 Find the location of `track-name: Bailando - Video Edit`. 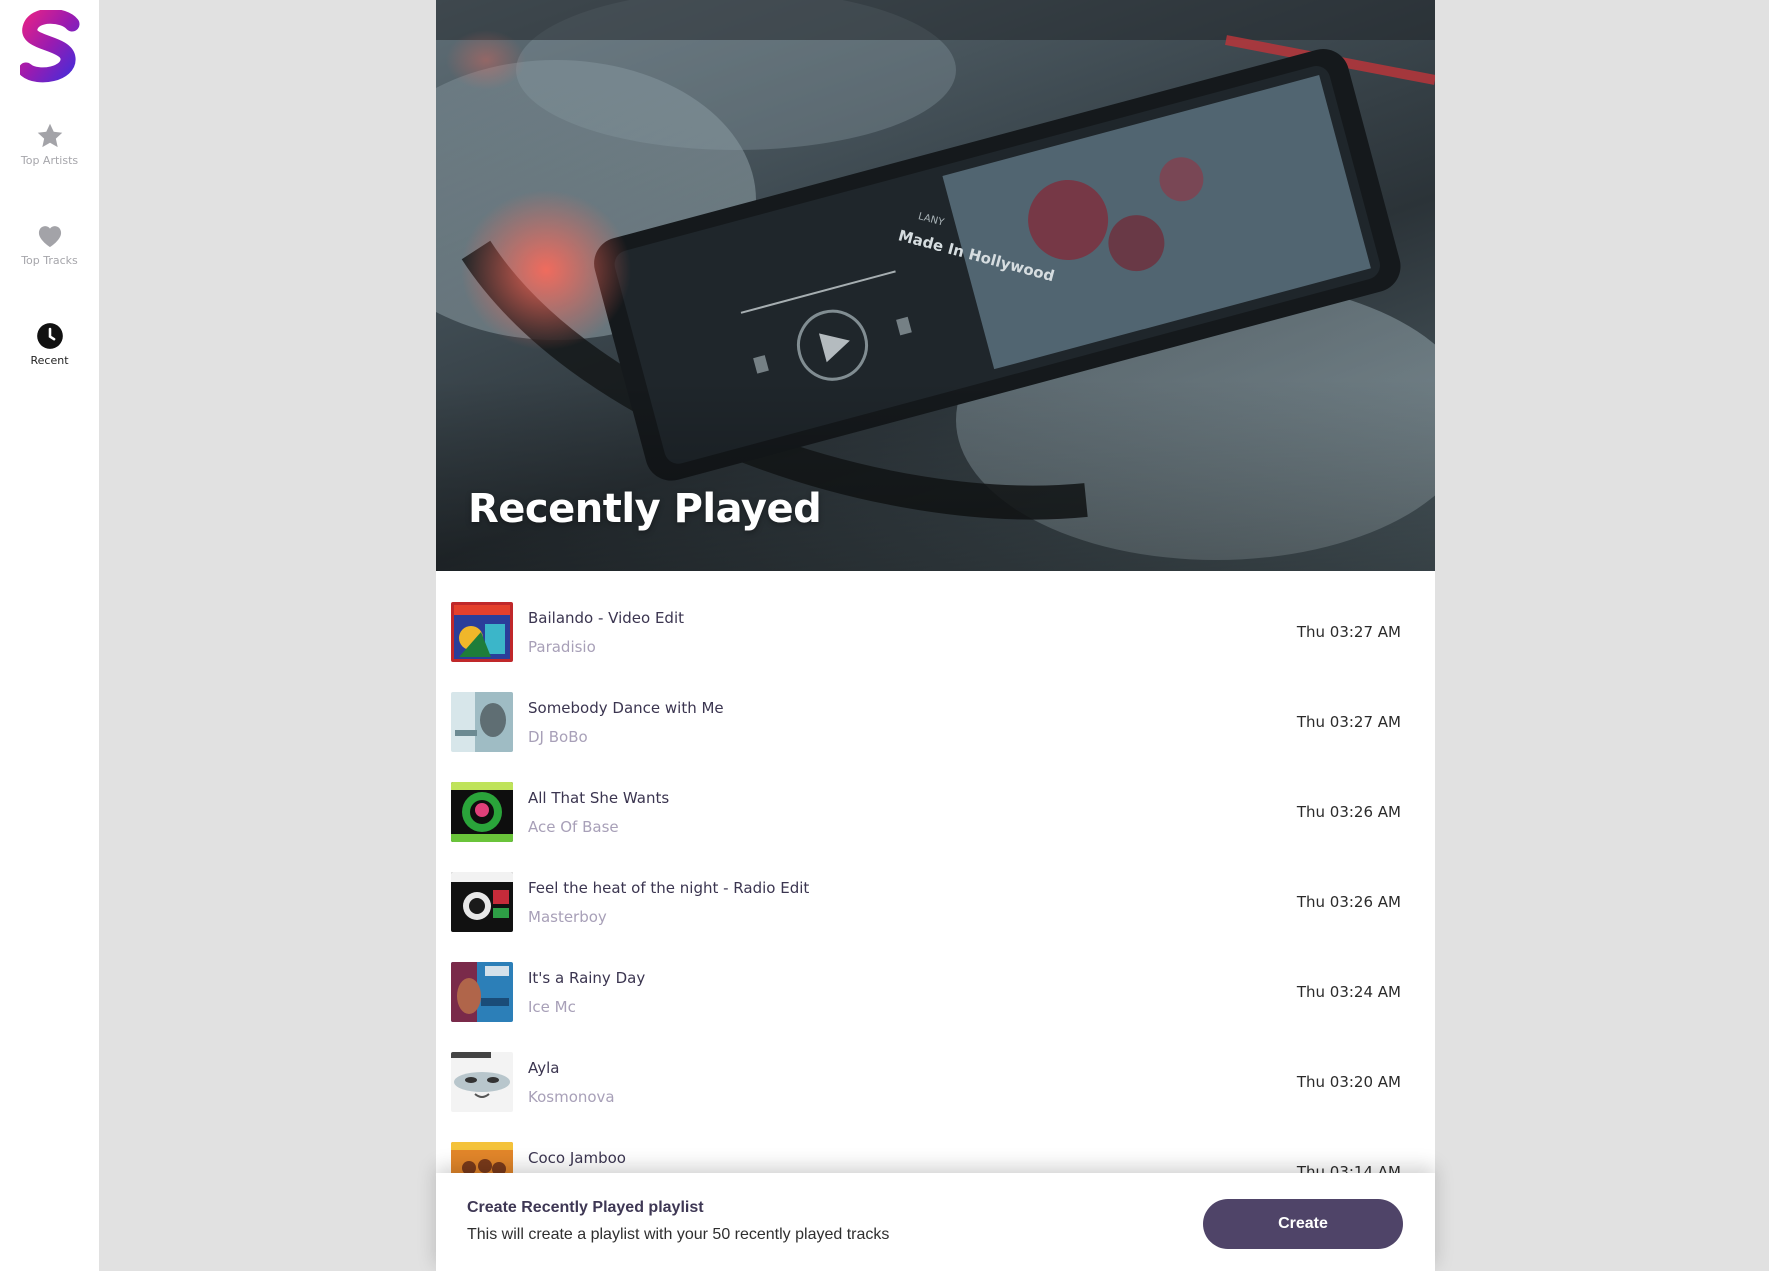

track-name: Bailando - Video Edit is located at coordinates (606, 618).